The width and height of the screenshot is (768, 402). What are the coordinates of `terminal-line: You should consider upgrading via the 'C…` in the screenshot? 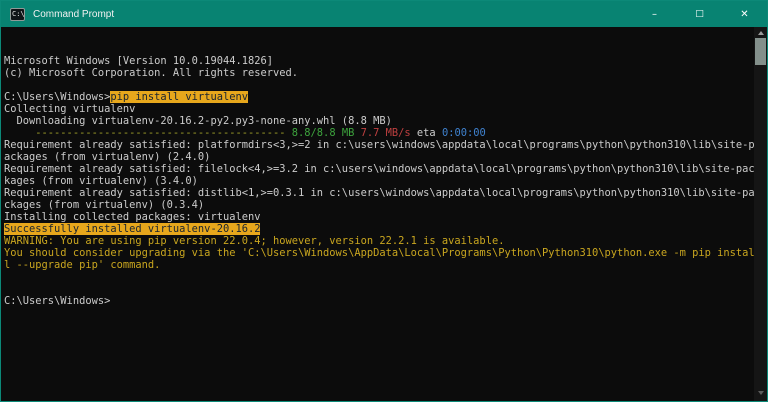 It's located at (379, 253).